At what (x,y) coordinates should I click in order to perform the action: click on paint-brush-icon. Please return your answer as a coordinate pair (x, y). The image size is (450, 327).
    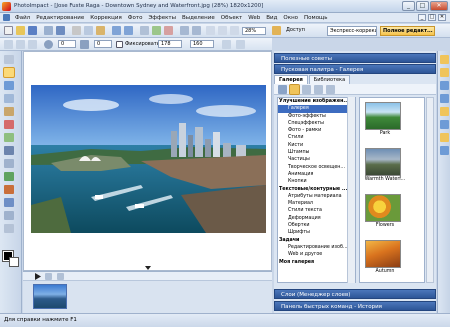
    Looking at the image, I should click on (9, 150).